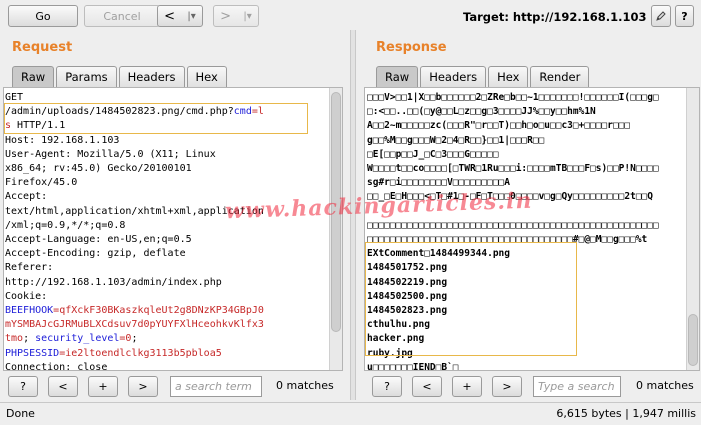 This screenshot has width=701, height=425. I want to click on response-line: sg#r□i□□□□□□□□V□□□□□□□□□A, so click(438, 183).